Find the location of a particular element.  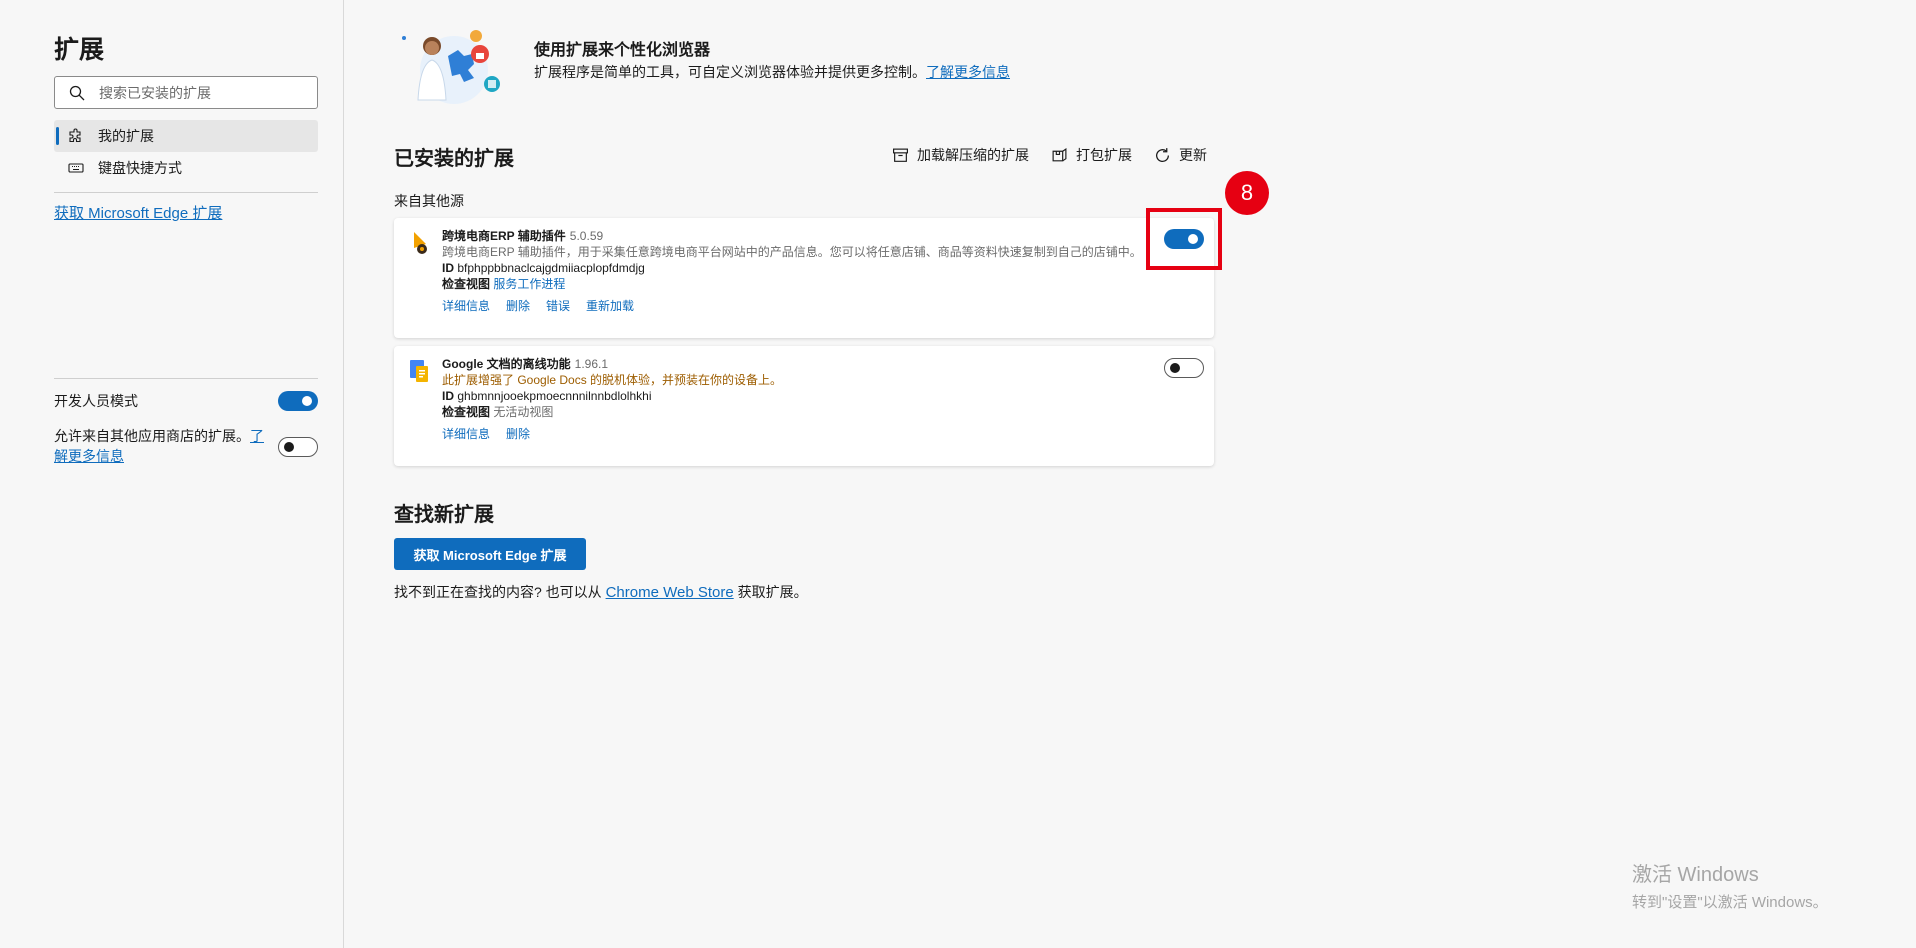

keyboard-icon is located at coordinates (76, 168).